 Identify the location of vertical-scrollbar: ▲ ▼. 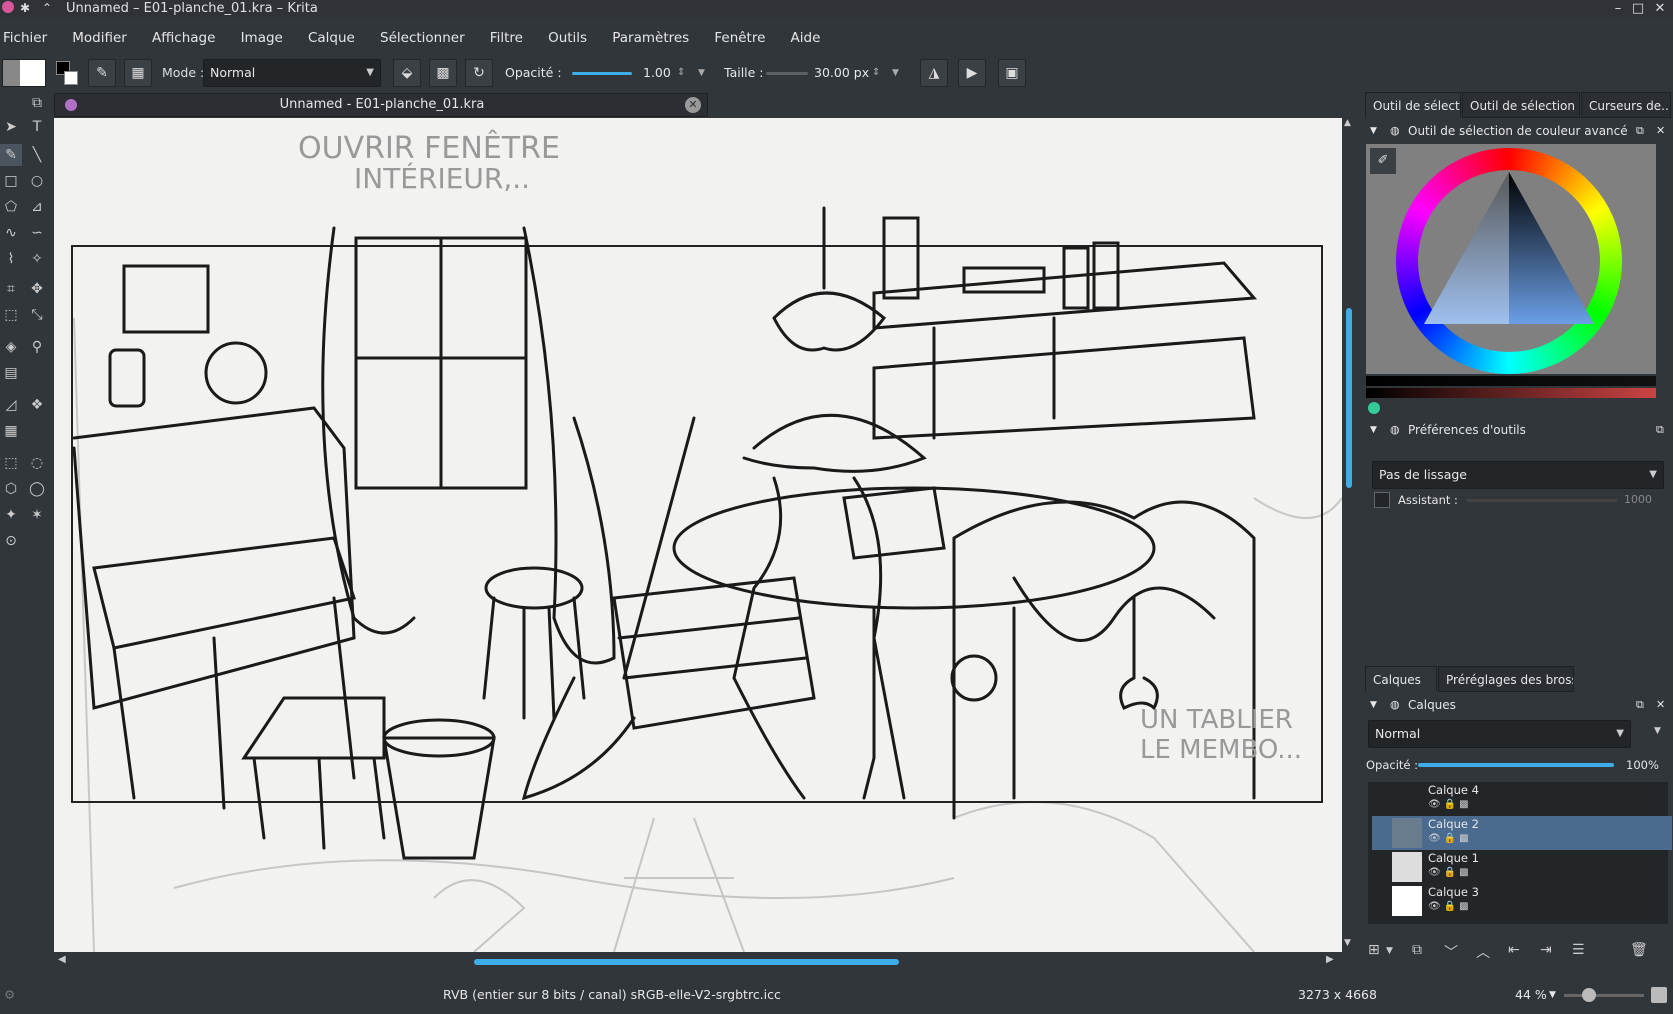
(1349, 535).